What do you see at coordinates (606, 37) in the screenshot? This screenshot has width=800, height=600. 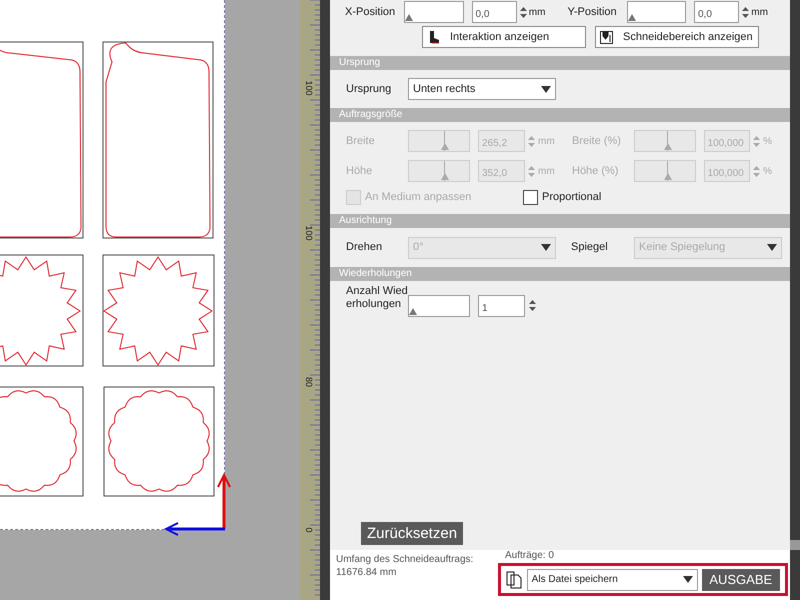 I see `frame-icon` at bounding box center [606, 37].